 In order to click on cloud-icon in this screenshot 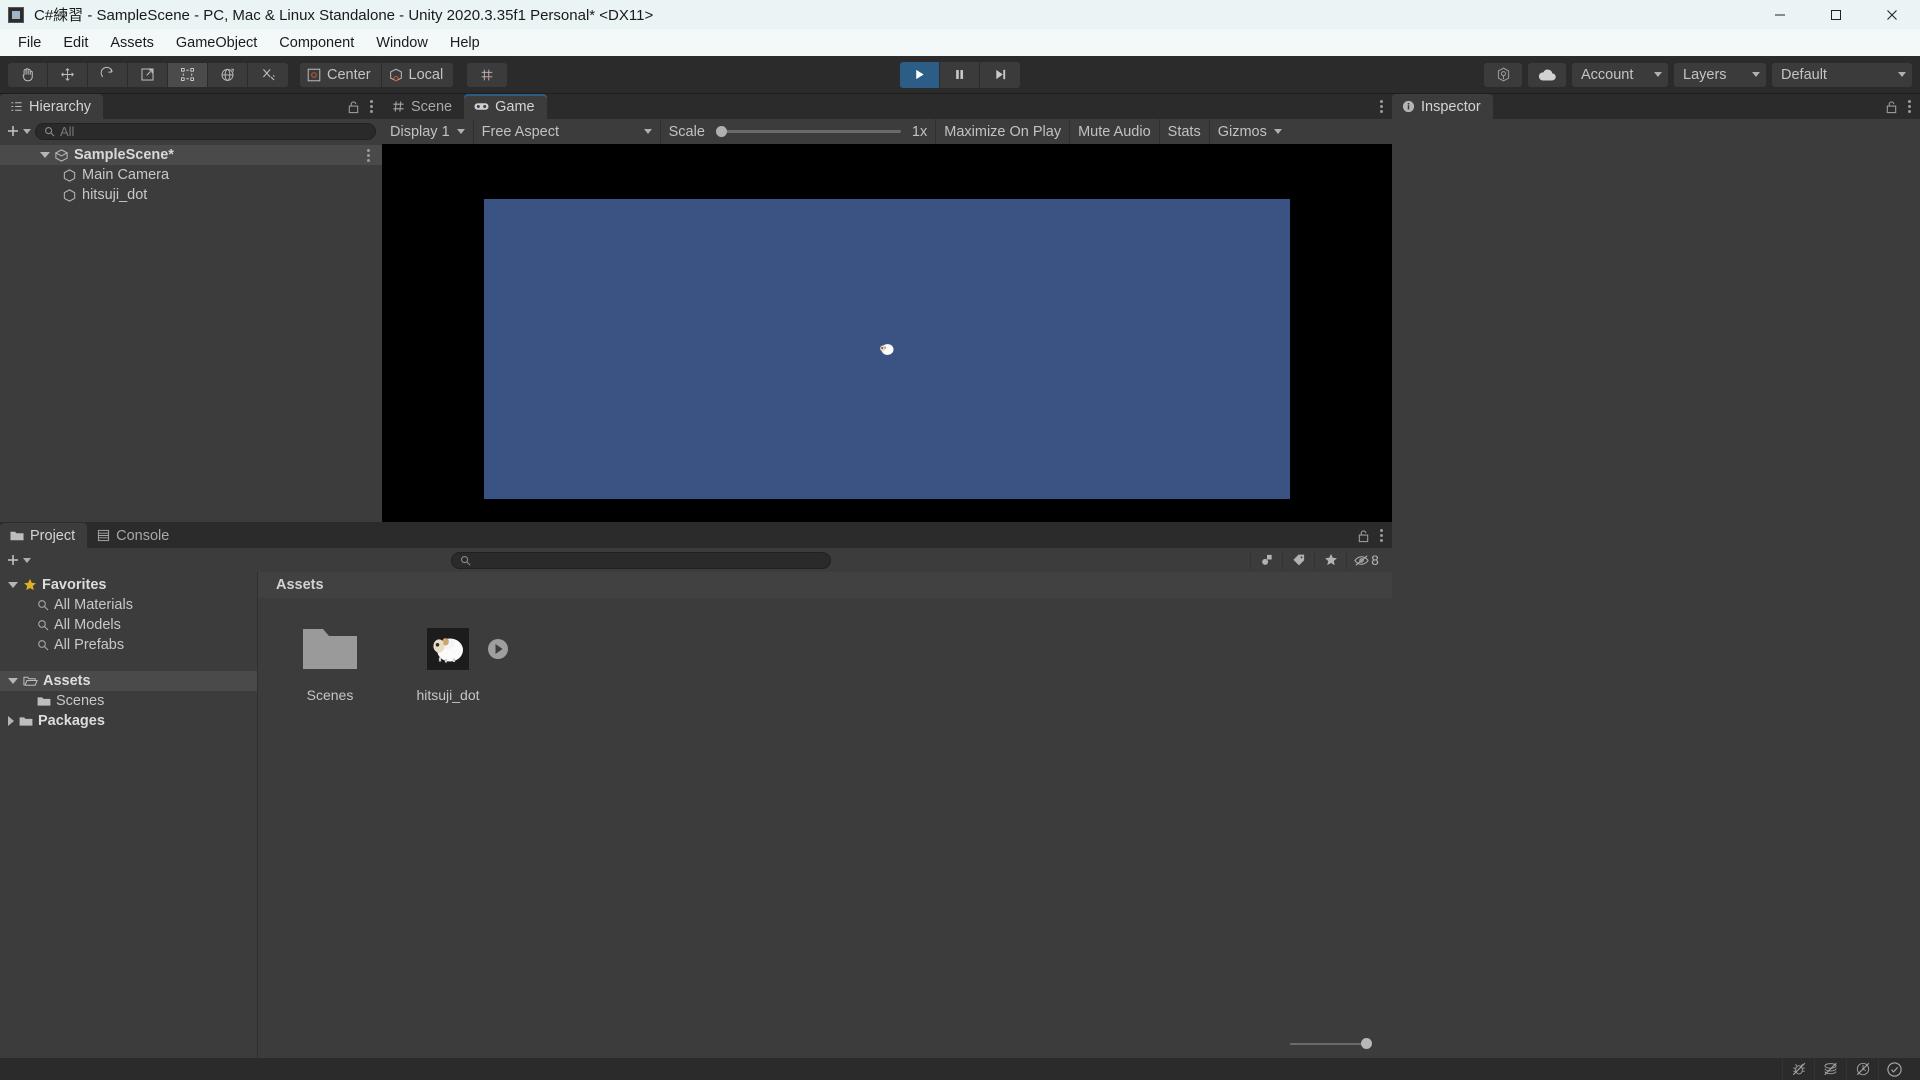, I will do `click(1547, 74)`.